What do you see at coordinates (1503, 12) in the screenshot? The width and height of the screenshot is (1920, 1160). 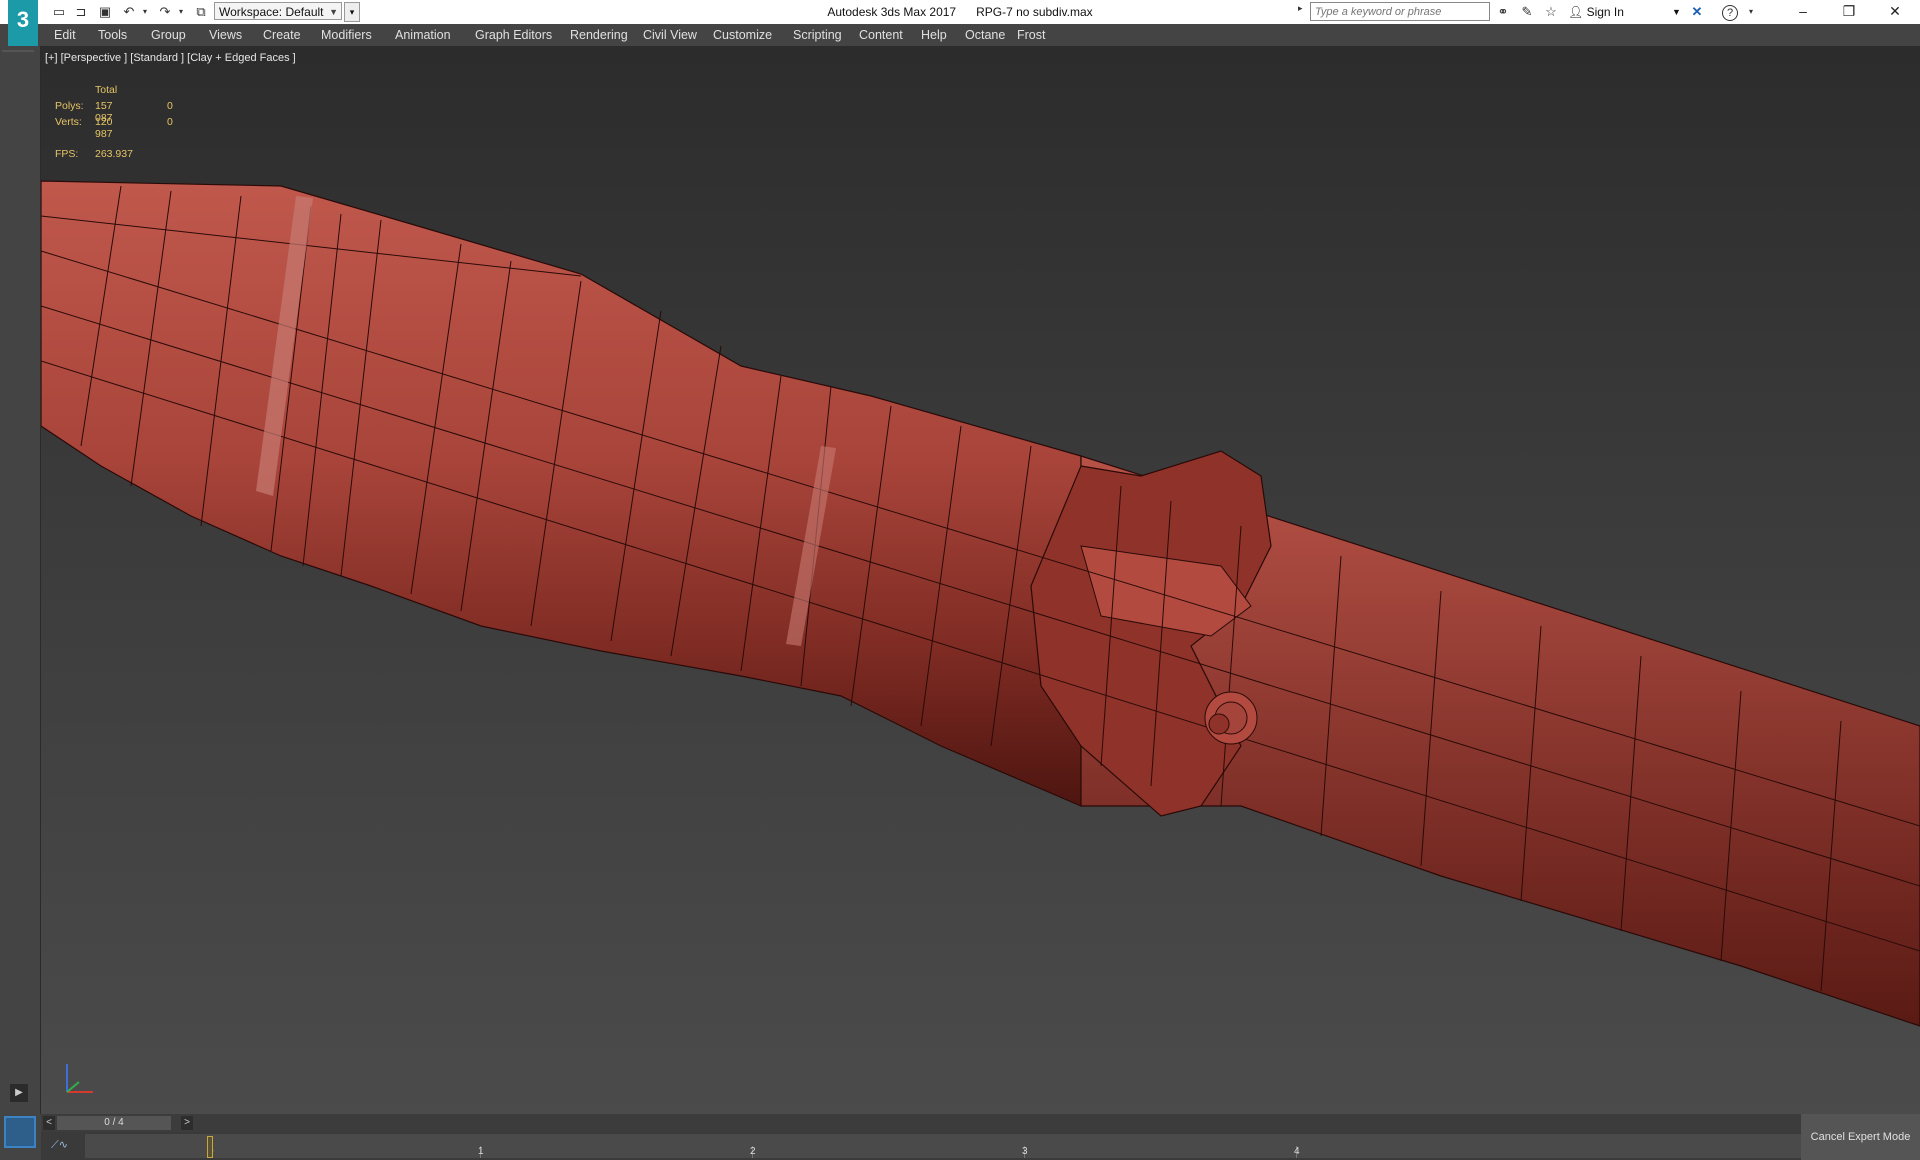 I see `binoculars-icon: ⚭` at bounding box center [1503, 12].